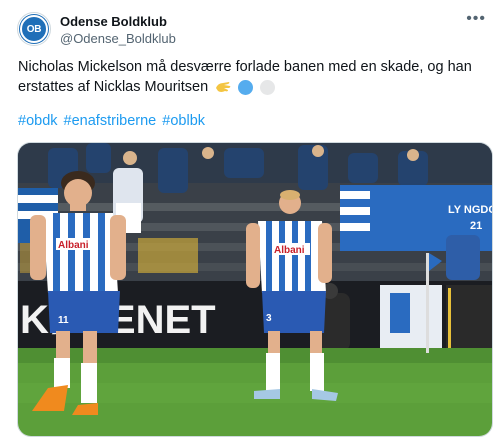 This screenshot has width=500, height=440. I want to click on more-icon: •••, so click(476, 19).